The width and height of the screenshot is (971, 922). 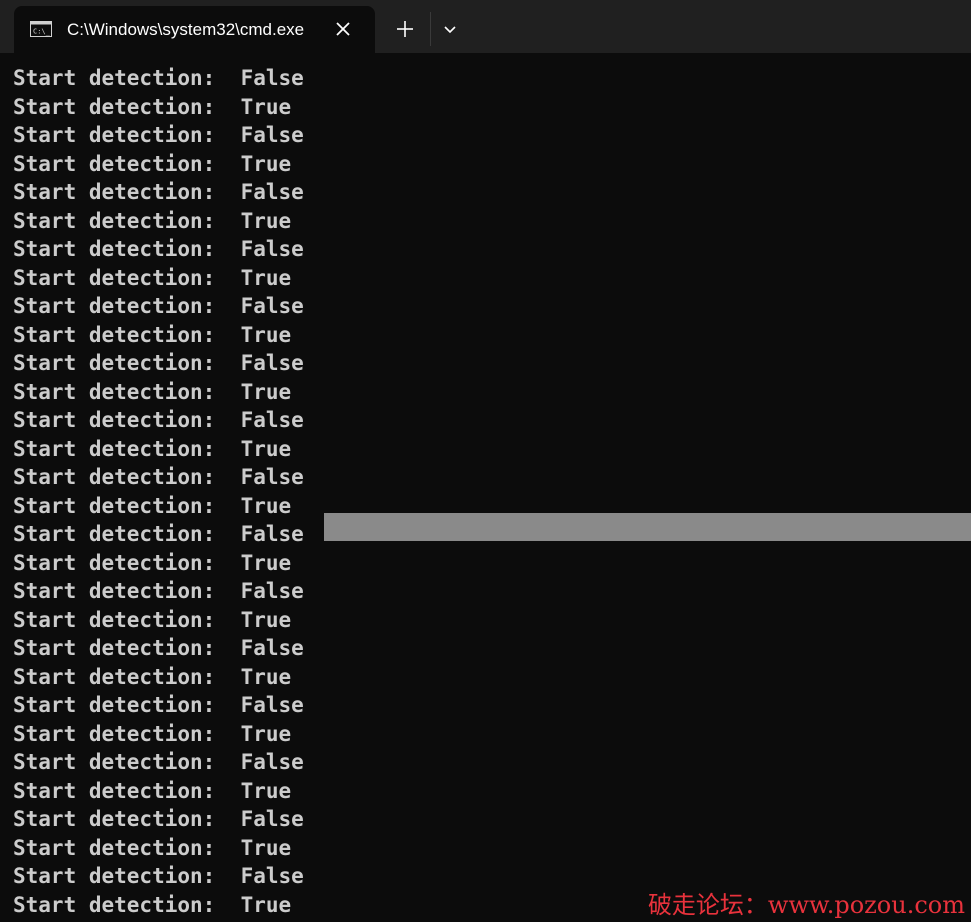 What do you see at coordinates (343, 29) in the screenshot?
I see `close-icon` at bounding box center [343, 29].